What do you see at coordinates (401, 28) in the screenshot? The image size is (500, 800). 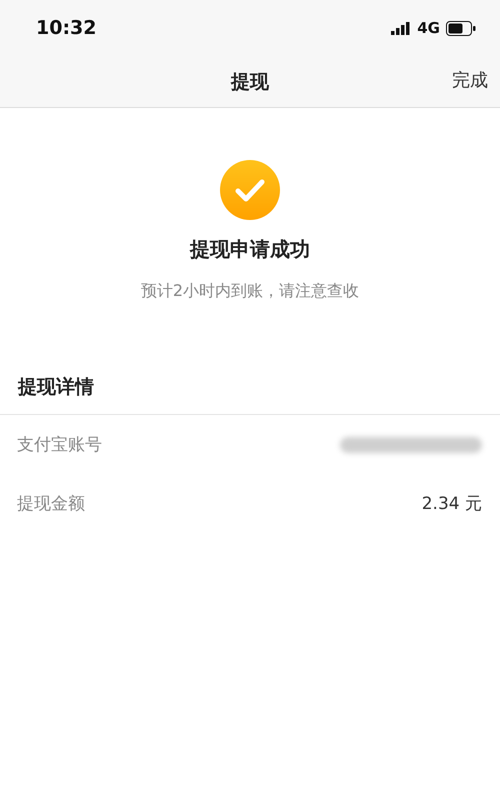 I see `signal-icon` at bounding box center [401, 28].